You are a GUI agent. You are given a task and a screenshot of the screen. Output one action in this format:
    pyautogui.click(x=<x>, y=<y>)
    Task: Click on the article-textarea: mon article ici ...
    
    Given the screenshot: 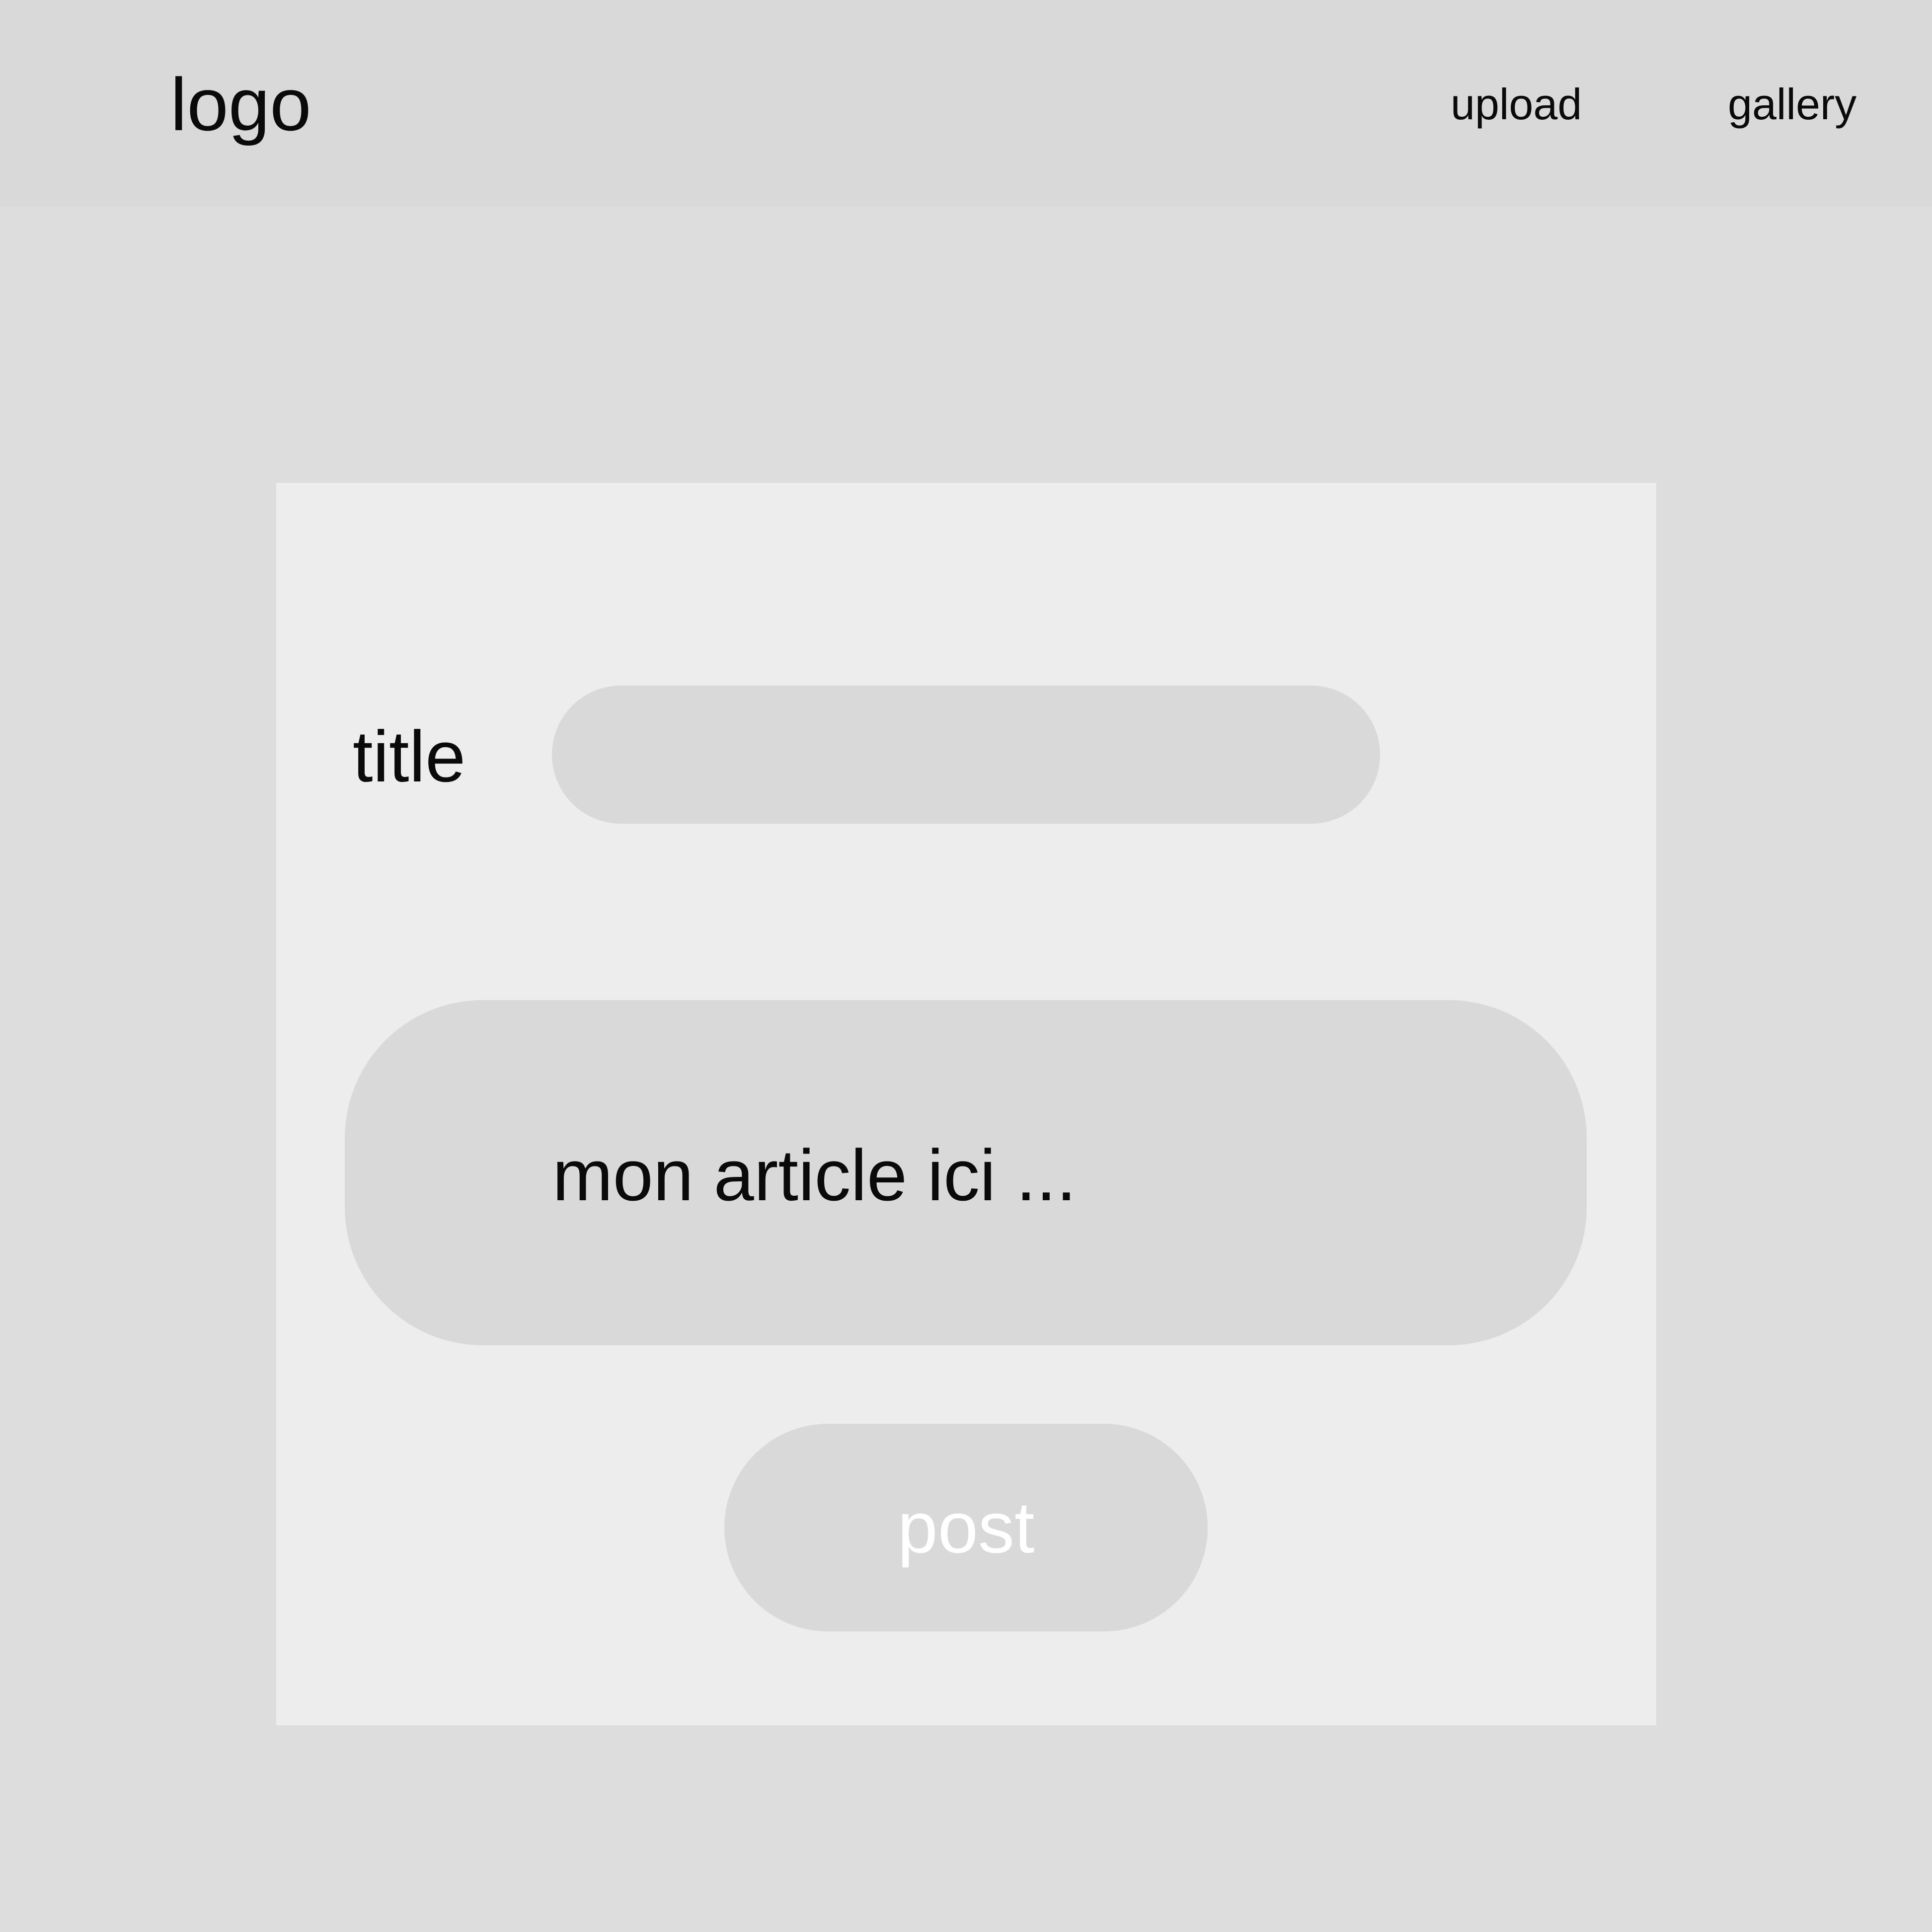 What is the action you would take?
    pyautogui.click(x=966, y=1172)
    